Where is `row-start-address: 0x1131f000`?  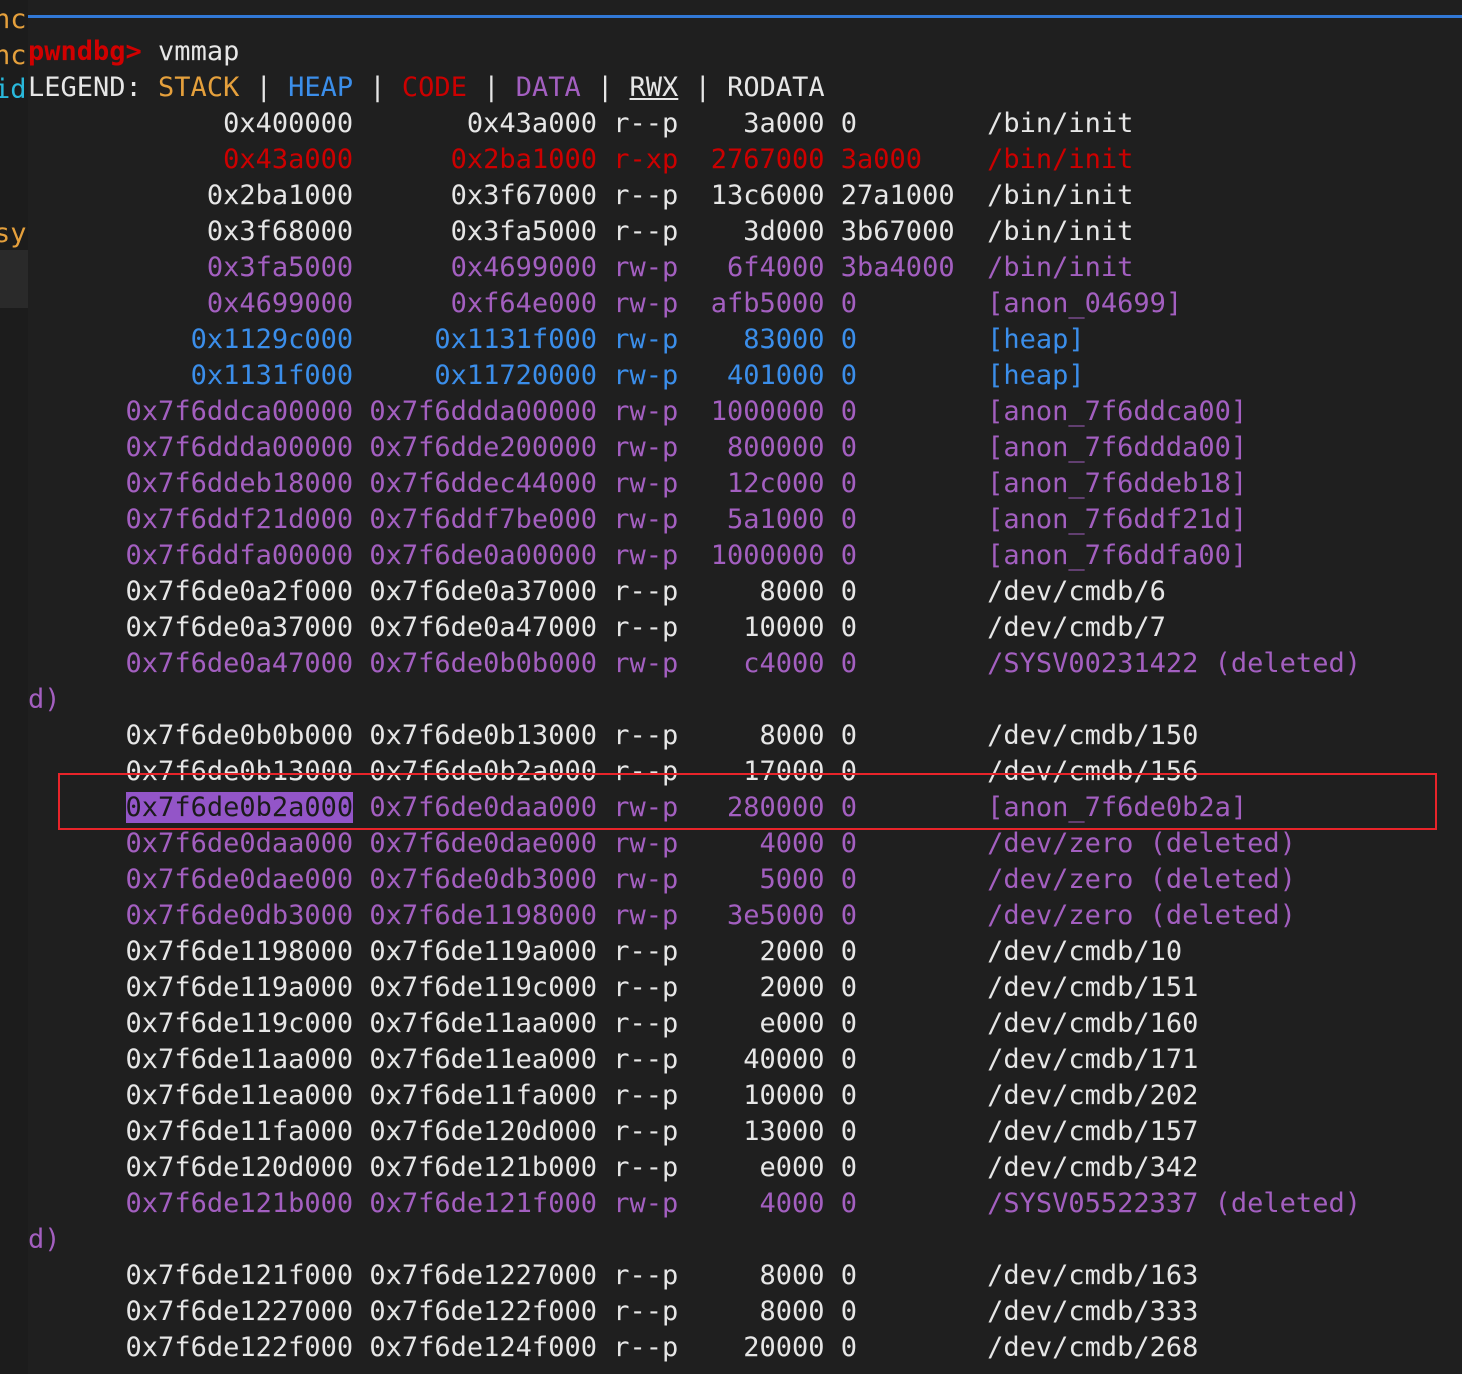 row-start-address: 0x1131f000 is located at coordinates (272, 375).